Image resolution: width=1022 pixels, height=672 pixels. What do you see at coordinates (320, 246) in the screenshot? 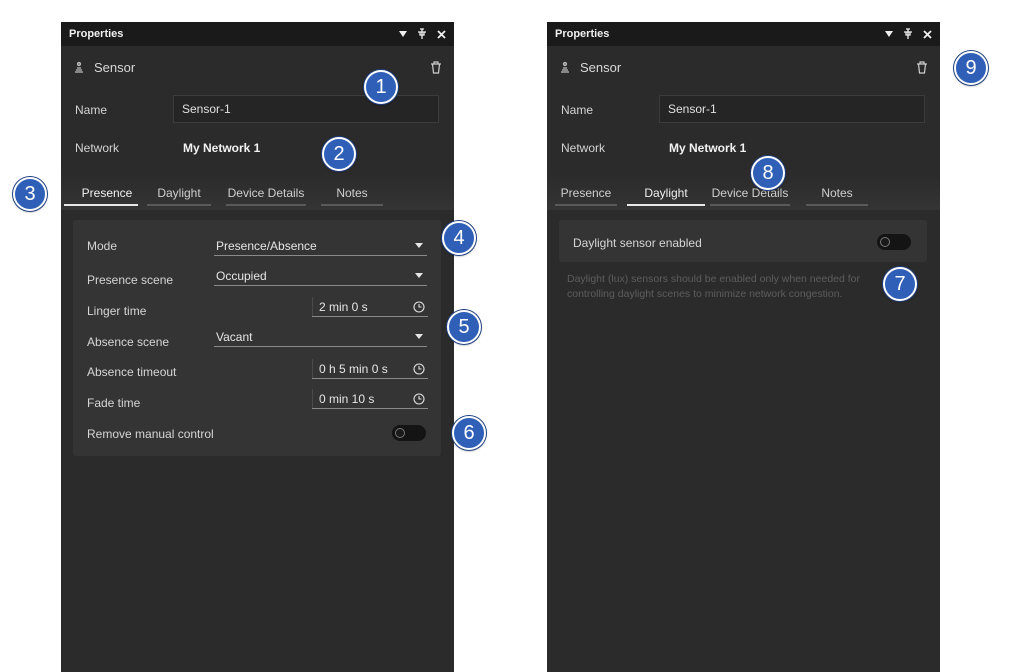
I see `mode-dropdown: Presence/Absence` at bounding box center [320, 246].